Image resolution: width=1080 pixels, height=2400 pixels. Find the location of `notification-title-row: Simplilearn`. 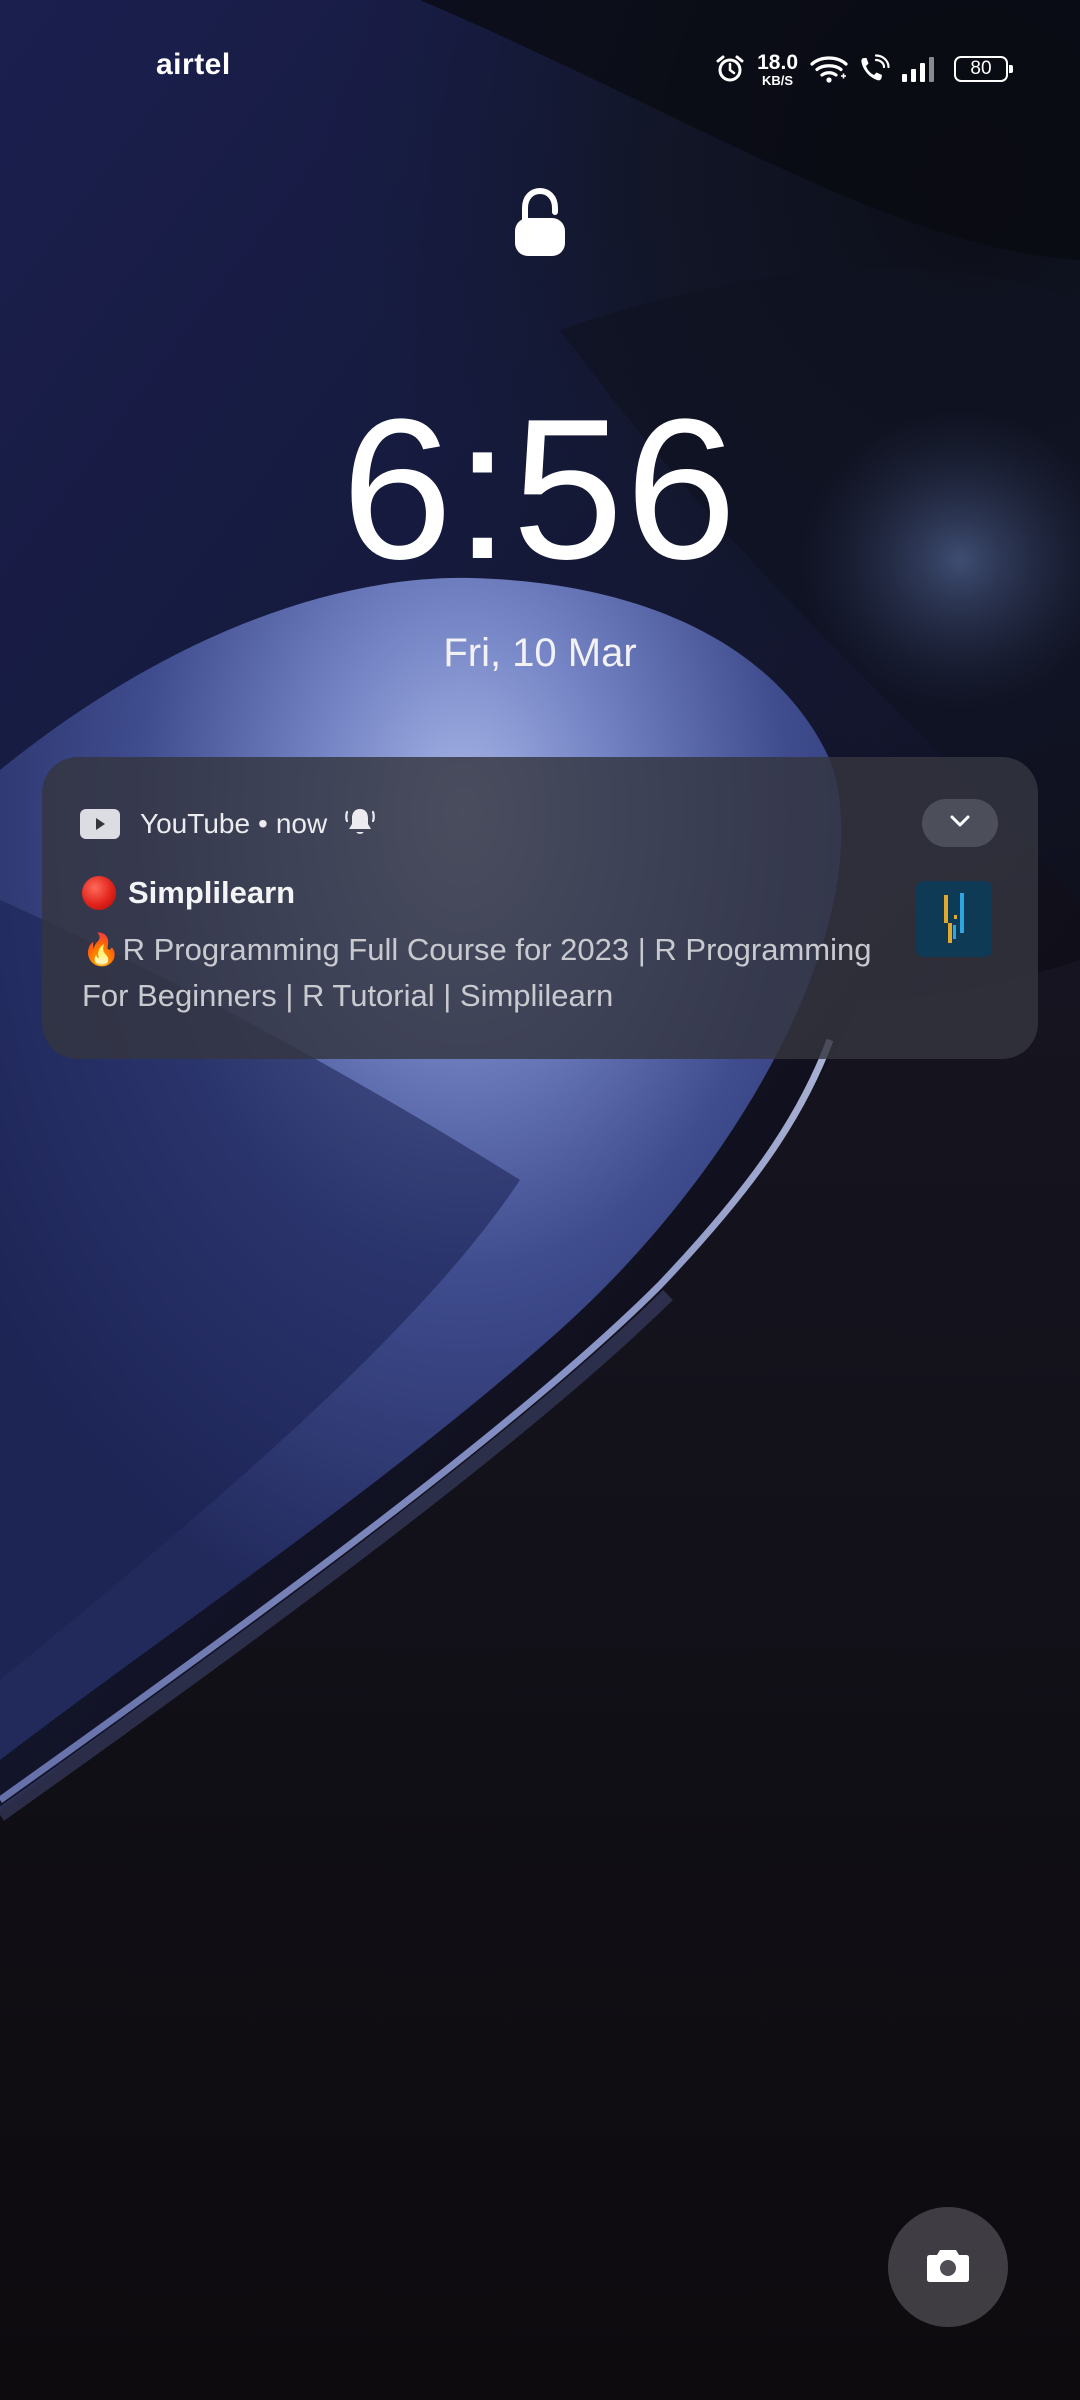

notification-title-row: Simplilearn is located at coordinates (188, 893).